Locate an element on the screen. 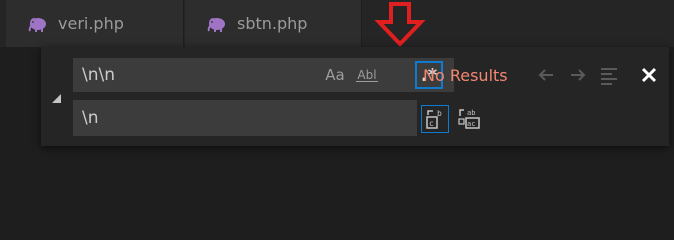 The width and height of the screenshot is (674, 240). replace-input: \n is located at coordinates (245, 118).